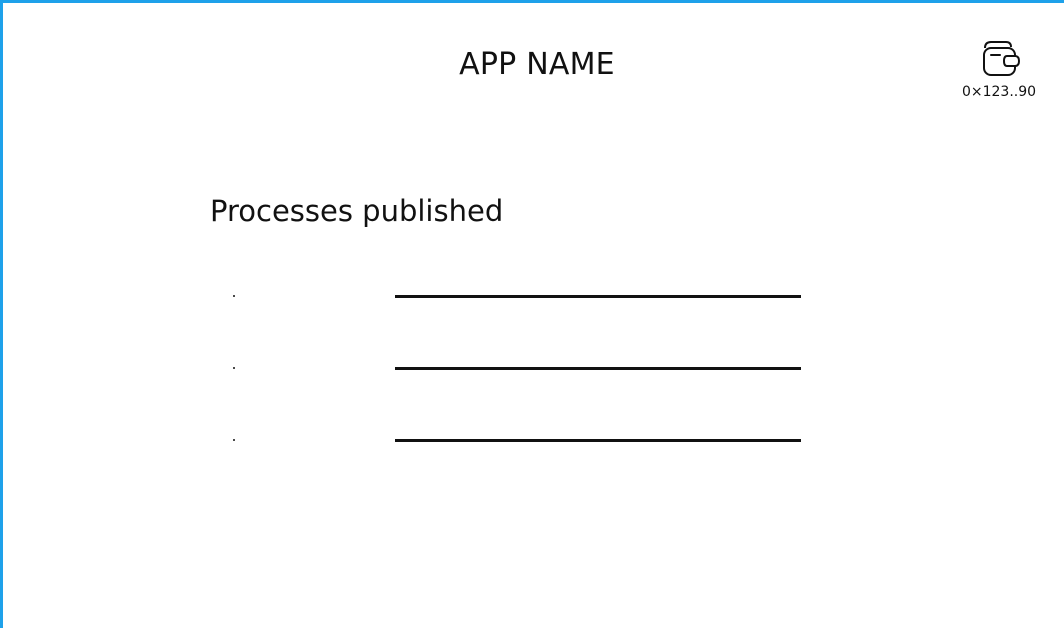  Describe the element at coordinates (357, 211) in the screenshot. I see `processes-published-heading: Processes published` at that location.